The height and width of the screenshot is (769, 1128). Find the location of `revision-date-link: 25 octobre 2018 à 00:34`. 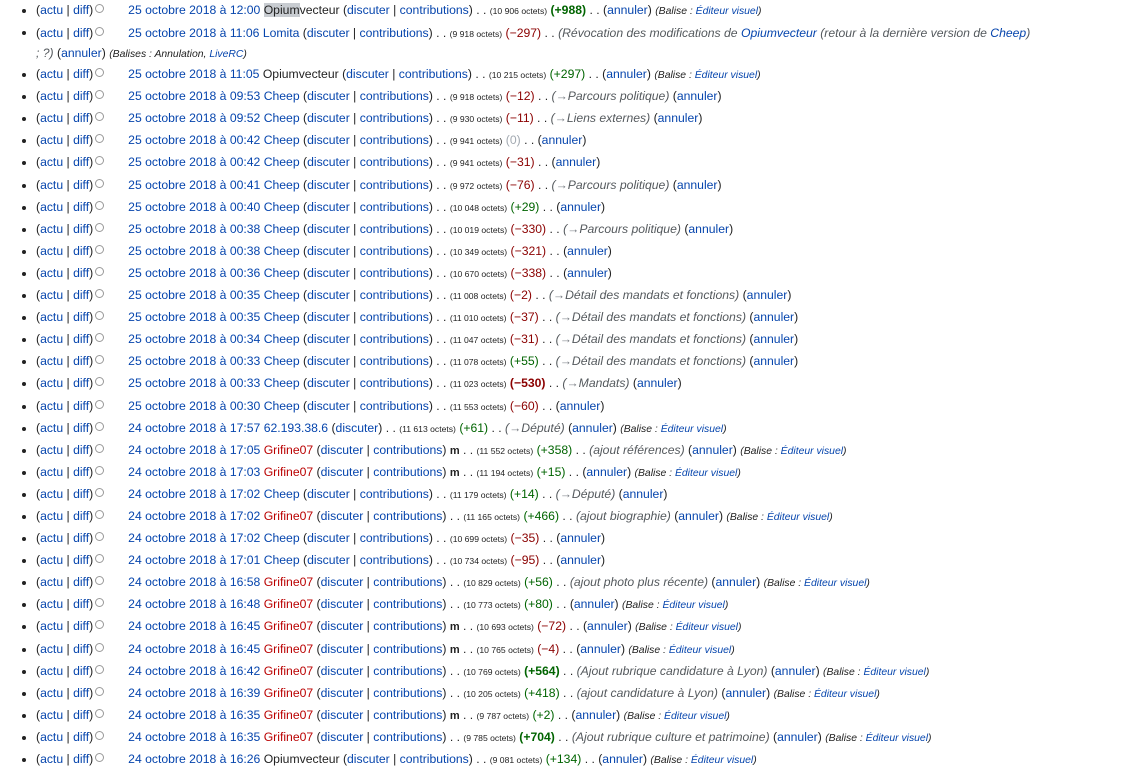

revision-date-link: 25 octobre 2018 à 00:34 is located at coordinates (194, 339).